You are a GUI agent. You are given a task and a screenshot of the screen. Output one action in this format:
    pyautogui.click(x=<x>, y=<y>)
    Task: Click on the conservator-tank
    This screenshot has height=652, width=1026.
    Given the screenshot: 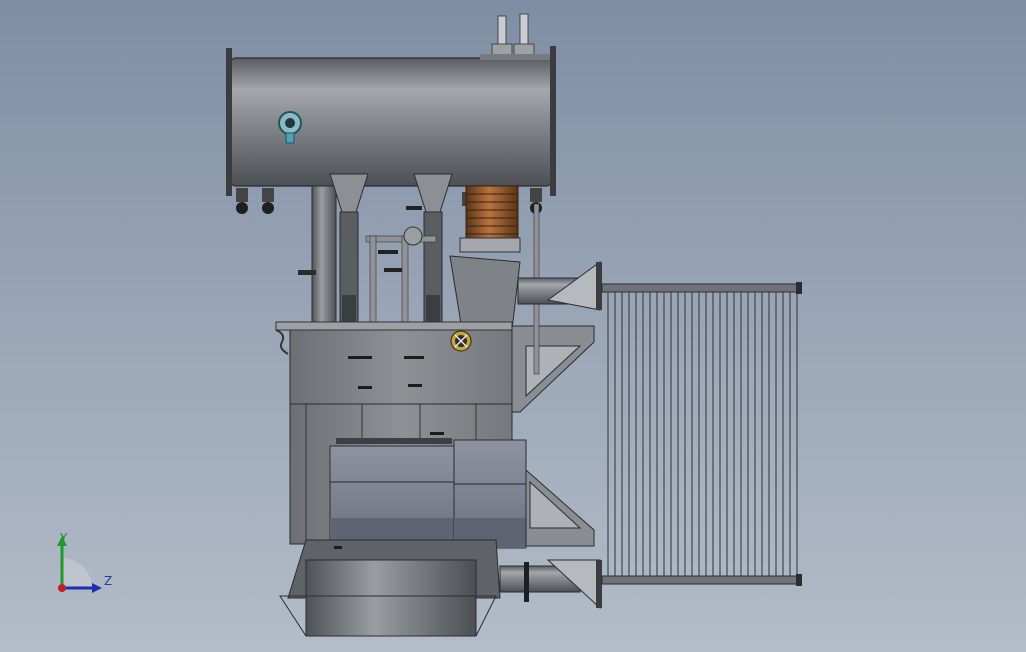 What is the action you would take?
    pyautogui.click(x=391, y=113)
    